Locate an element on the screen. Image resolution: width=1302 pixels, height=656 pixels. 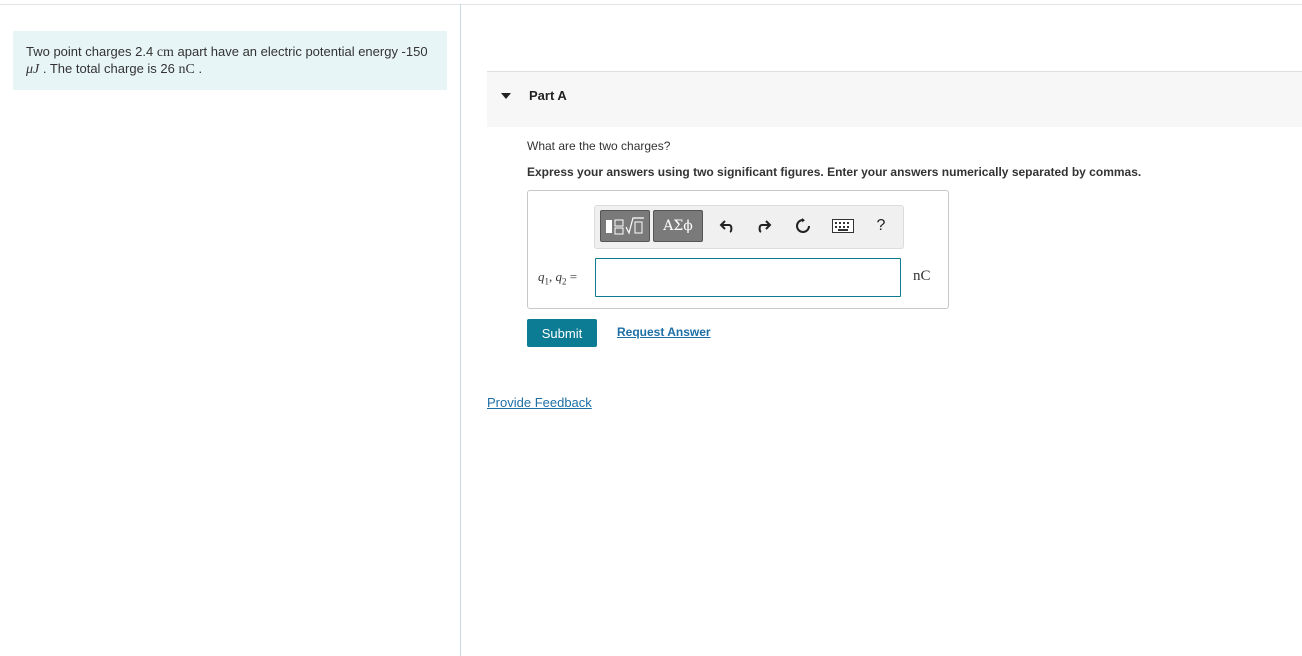
part-a-header: Part A is located at coordinates (894, 99).